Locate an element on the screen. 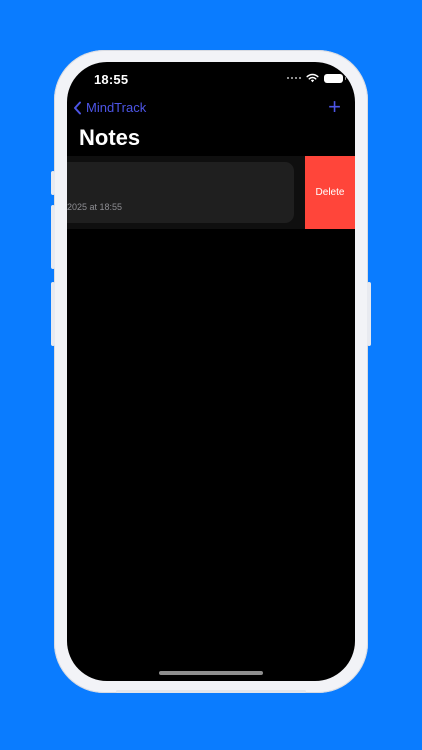  note-cell: 2025 at 18:55 is located at coordinates (180, 192).